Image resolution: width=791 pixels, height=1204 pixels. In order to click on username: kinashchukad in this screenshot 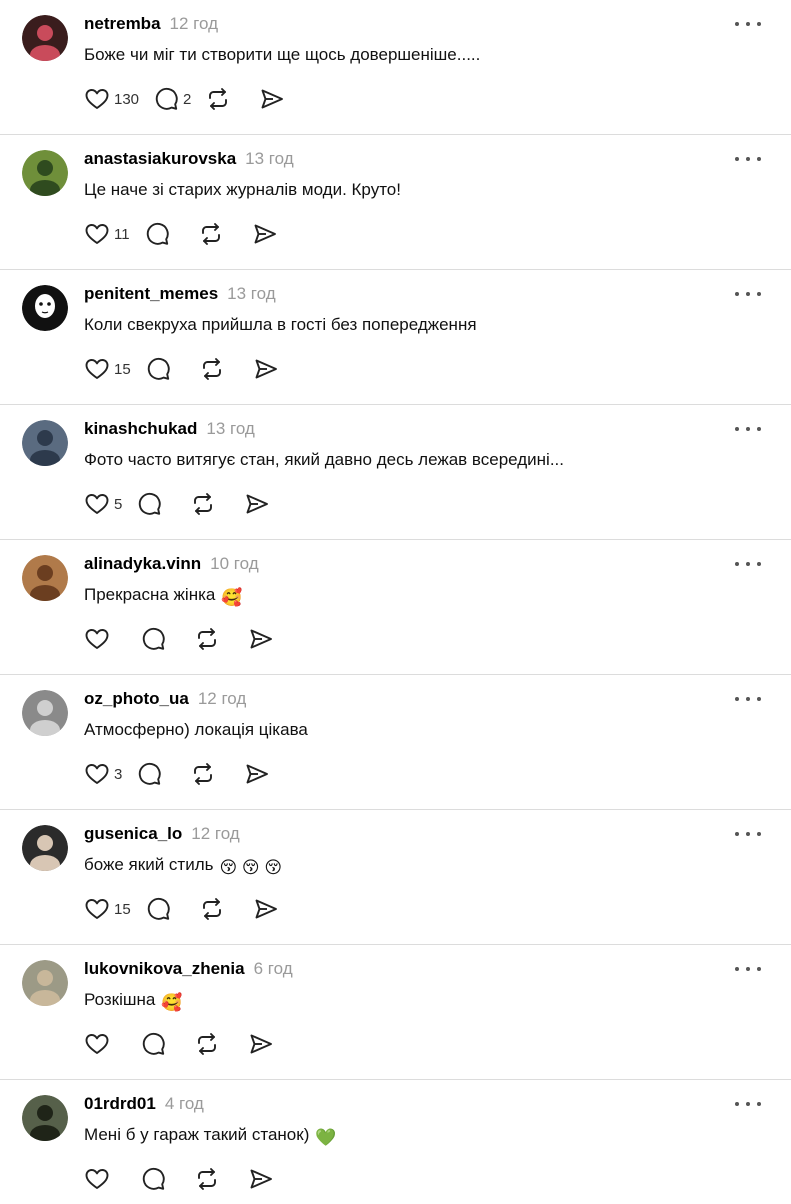, I will do `click(140, 429)`.